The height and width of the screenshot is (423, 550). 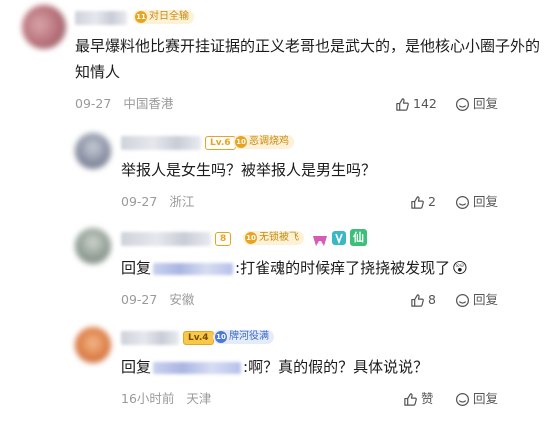 What do you see at coordinates (249, 170) in the screenshot?
I see `comment-text: 举报人是女生吗？被举报人是男生吗？` at bounding box center [249, 170].